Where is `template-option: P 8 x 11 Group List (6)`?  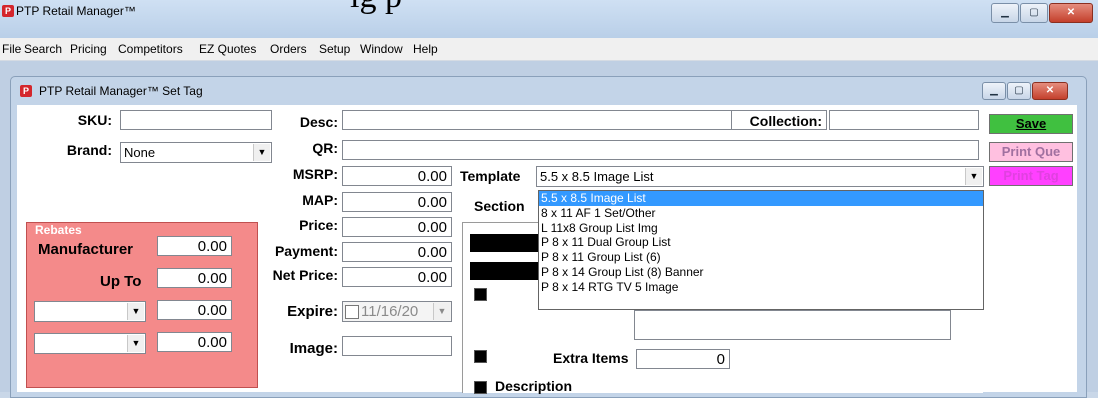 template-option: P 8 x 11 Group List (6) is located at coordinates (761, 257).